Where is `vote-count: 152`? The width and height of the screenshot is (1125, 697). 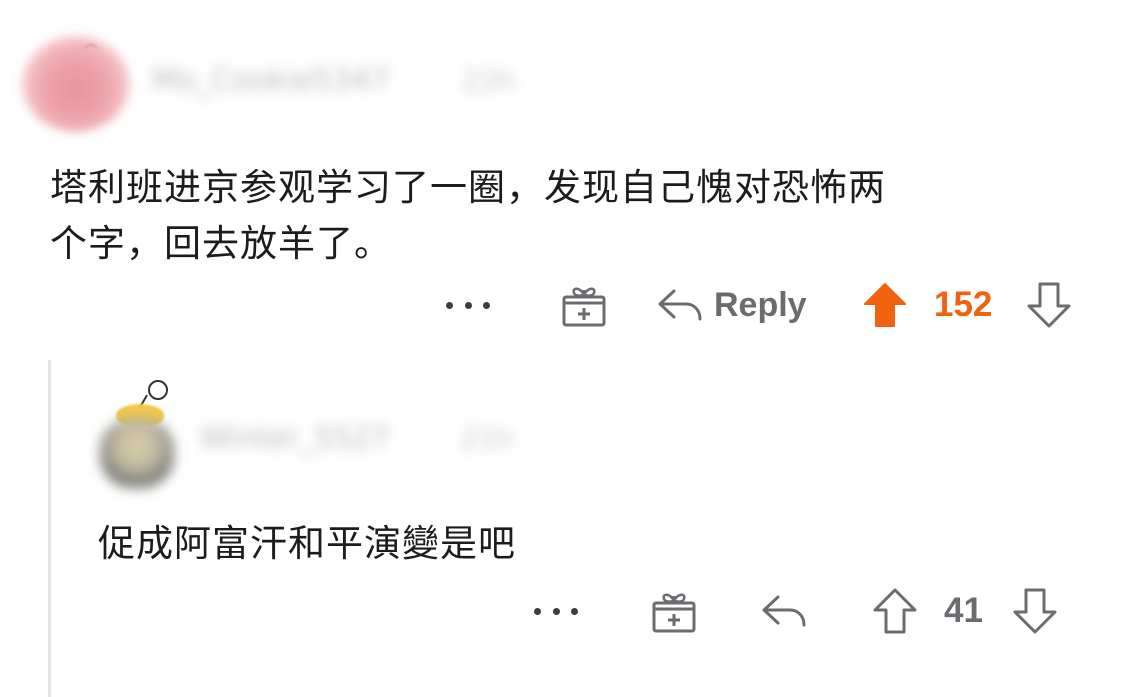
vote-count: 152 is located at coordinates (963, 304).